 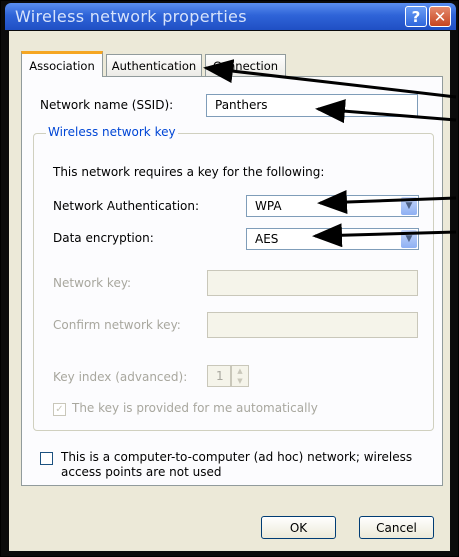 What do you see at coordinates (62, 64) in the screenshot?
I see `tab-association: Association` at bounding box center [62, 64].